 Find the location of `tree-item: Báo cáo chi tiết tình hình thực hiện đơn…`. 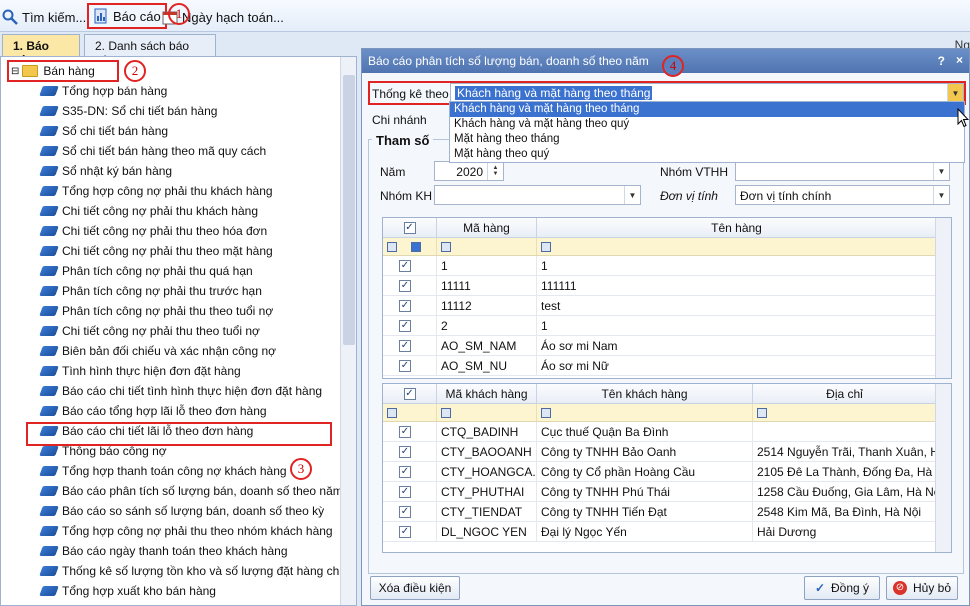

tree-item: Báo cáo chi tiết tình hình thực hiện đơn… is located at coordinates (180, 391).